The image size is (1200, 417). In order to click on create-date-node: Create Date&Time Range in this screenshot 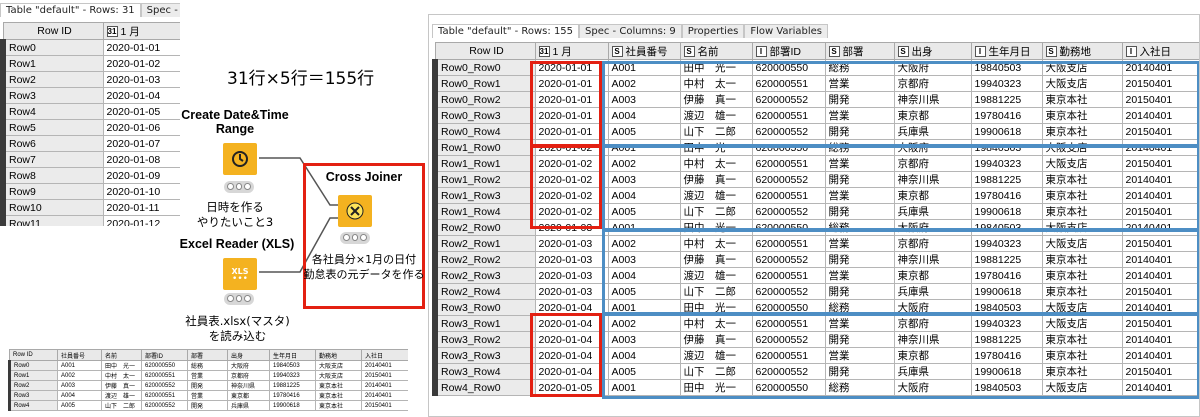, I will do `click(235, 122)`.